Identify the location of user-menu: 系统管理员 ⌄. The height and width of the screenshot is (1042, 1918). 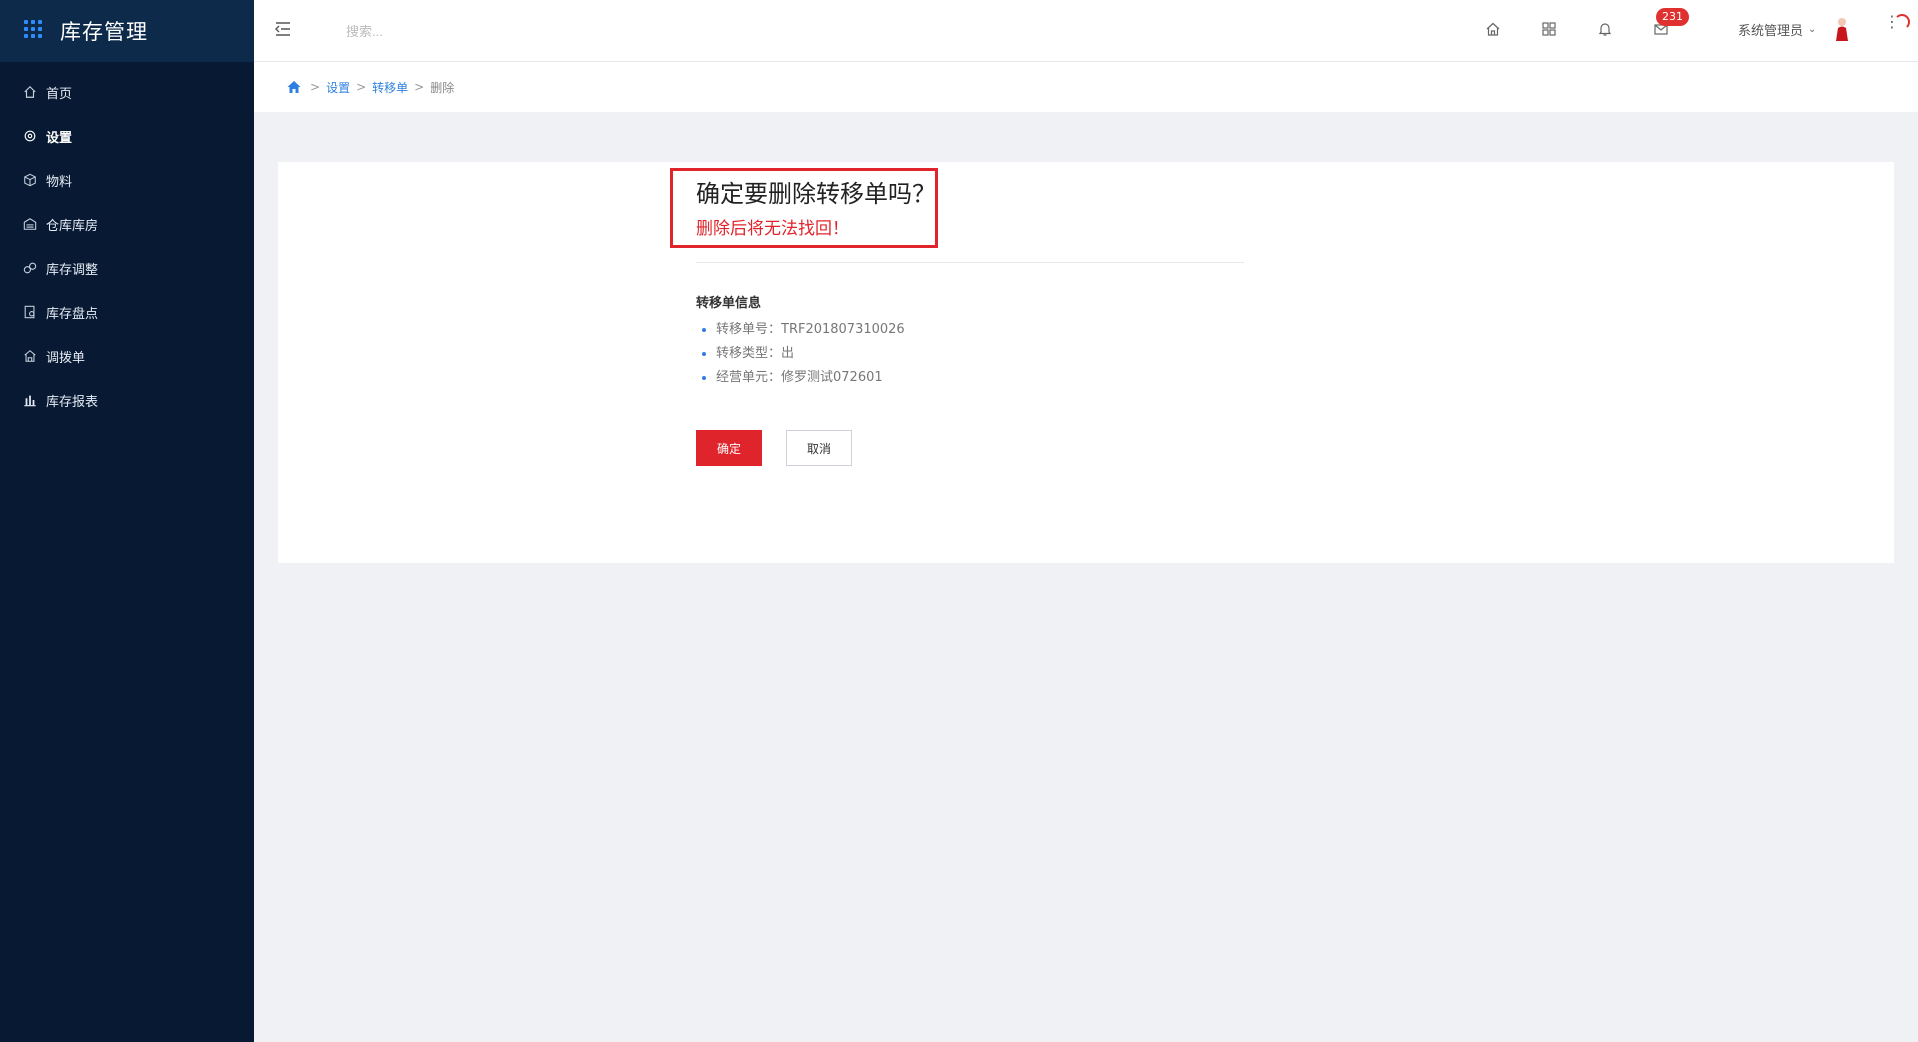
(1777, 29).